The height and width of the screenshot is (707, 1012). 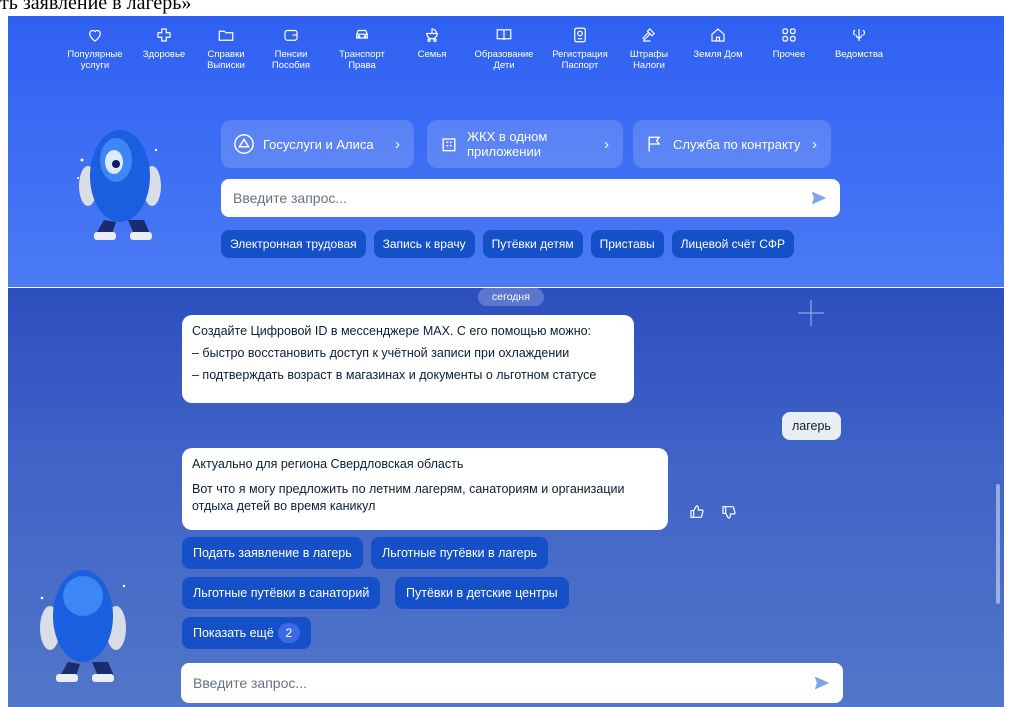 What do you see at coordinates (729, 512) in the screenshot?
I see `thumbs-down-icon` at bounding box center [729, 512].